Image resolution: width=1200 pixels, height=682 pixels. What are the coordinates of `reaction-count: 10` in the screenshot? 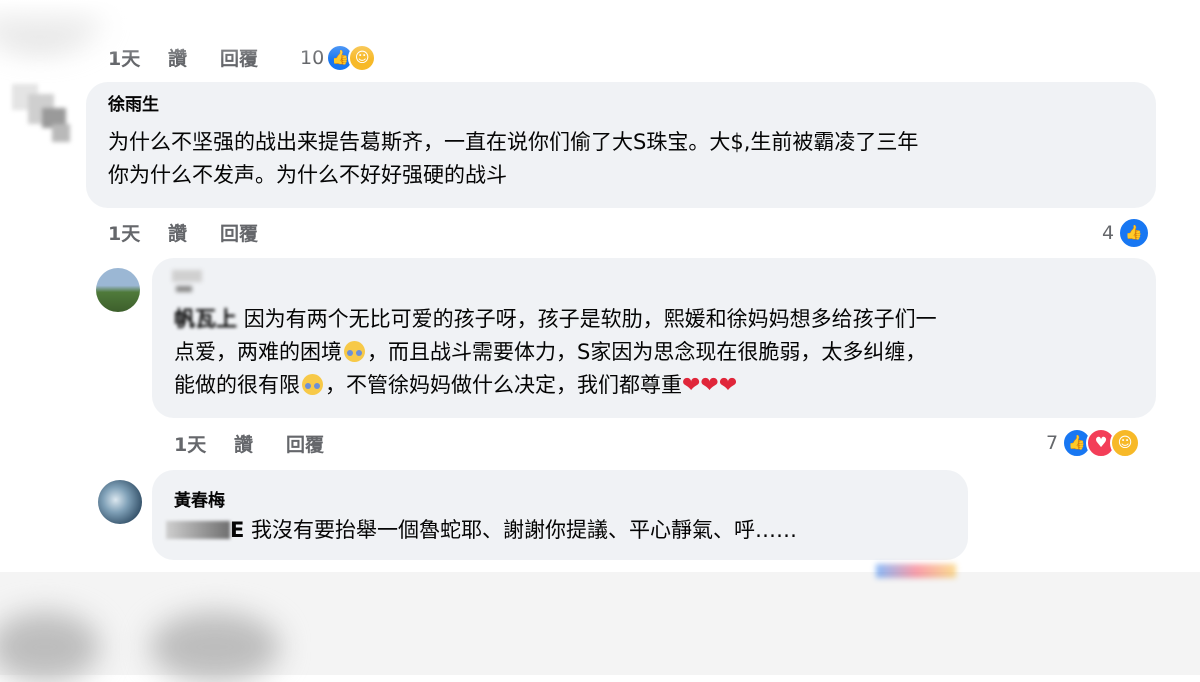 It's located at (312, 58).